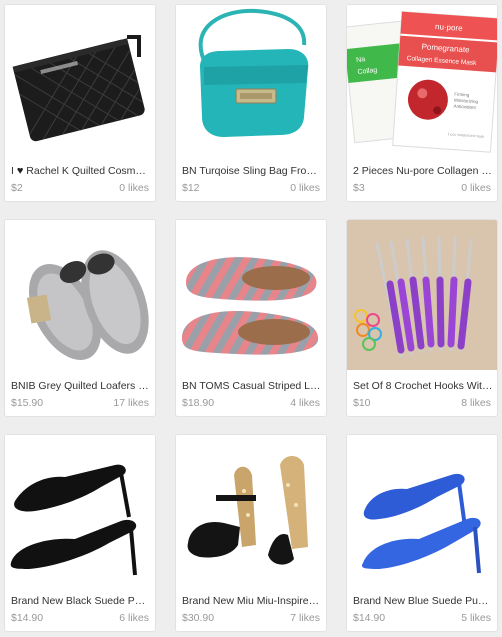 This screenshot has width=502, height=637. I want to click on listing-likes: 6 likes, so click(134, 618).